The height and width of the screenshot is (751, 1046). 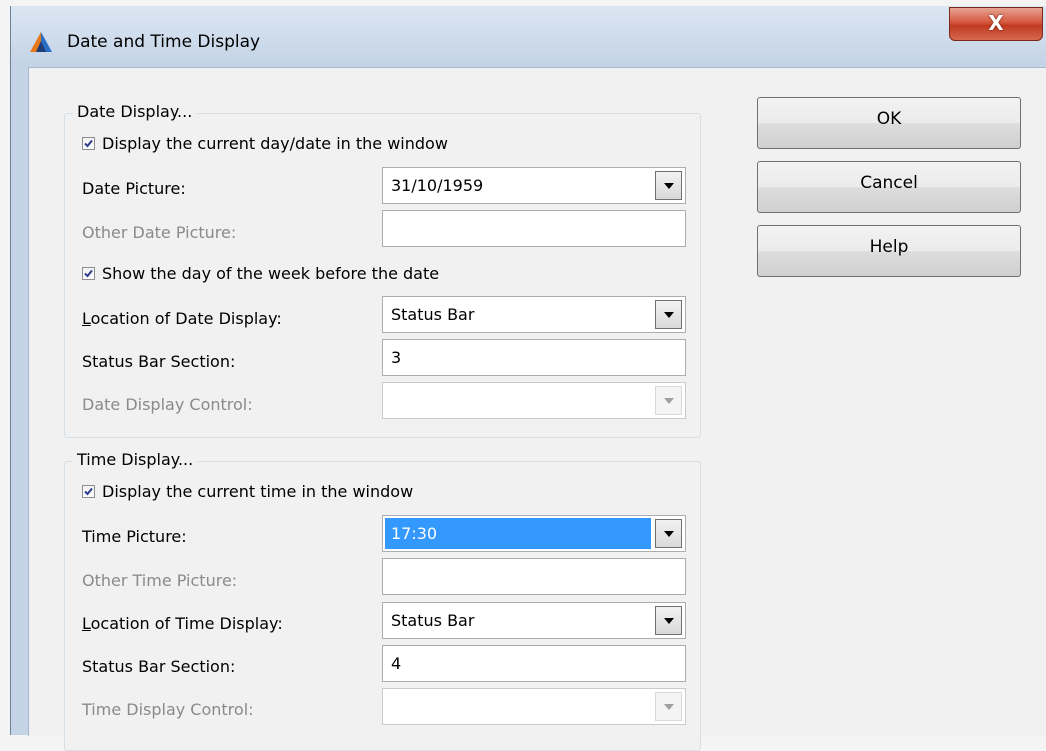 What do you see at coordinates (257, 491) in the screenshot?
I see `display-time-label: Display the current time in the window` at bounding box center [257, 491].